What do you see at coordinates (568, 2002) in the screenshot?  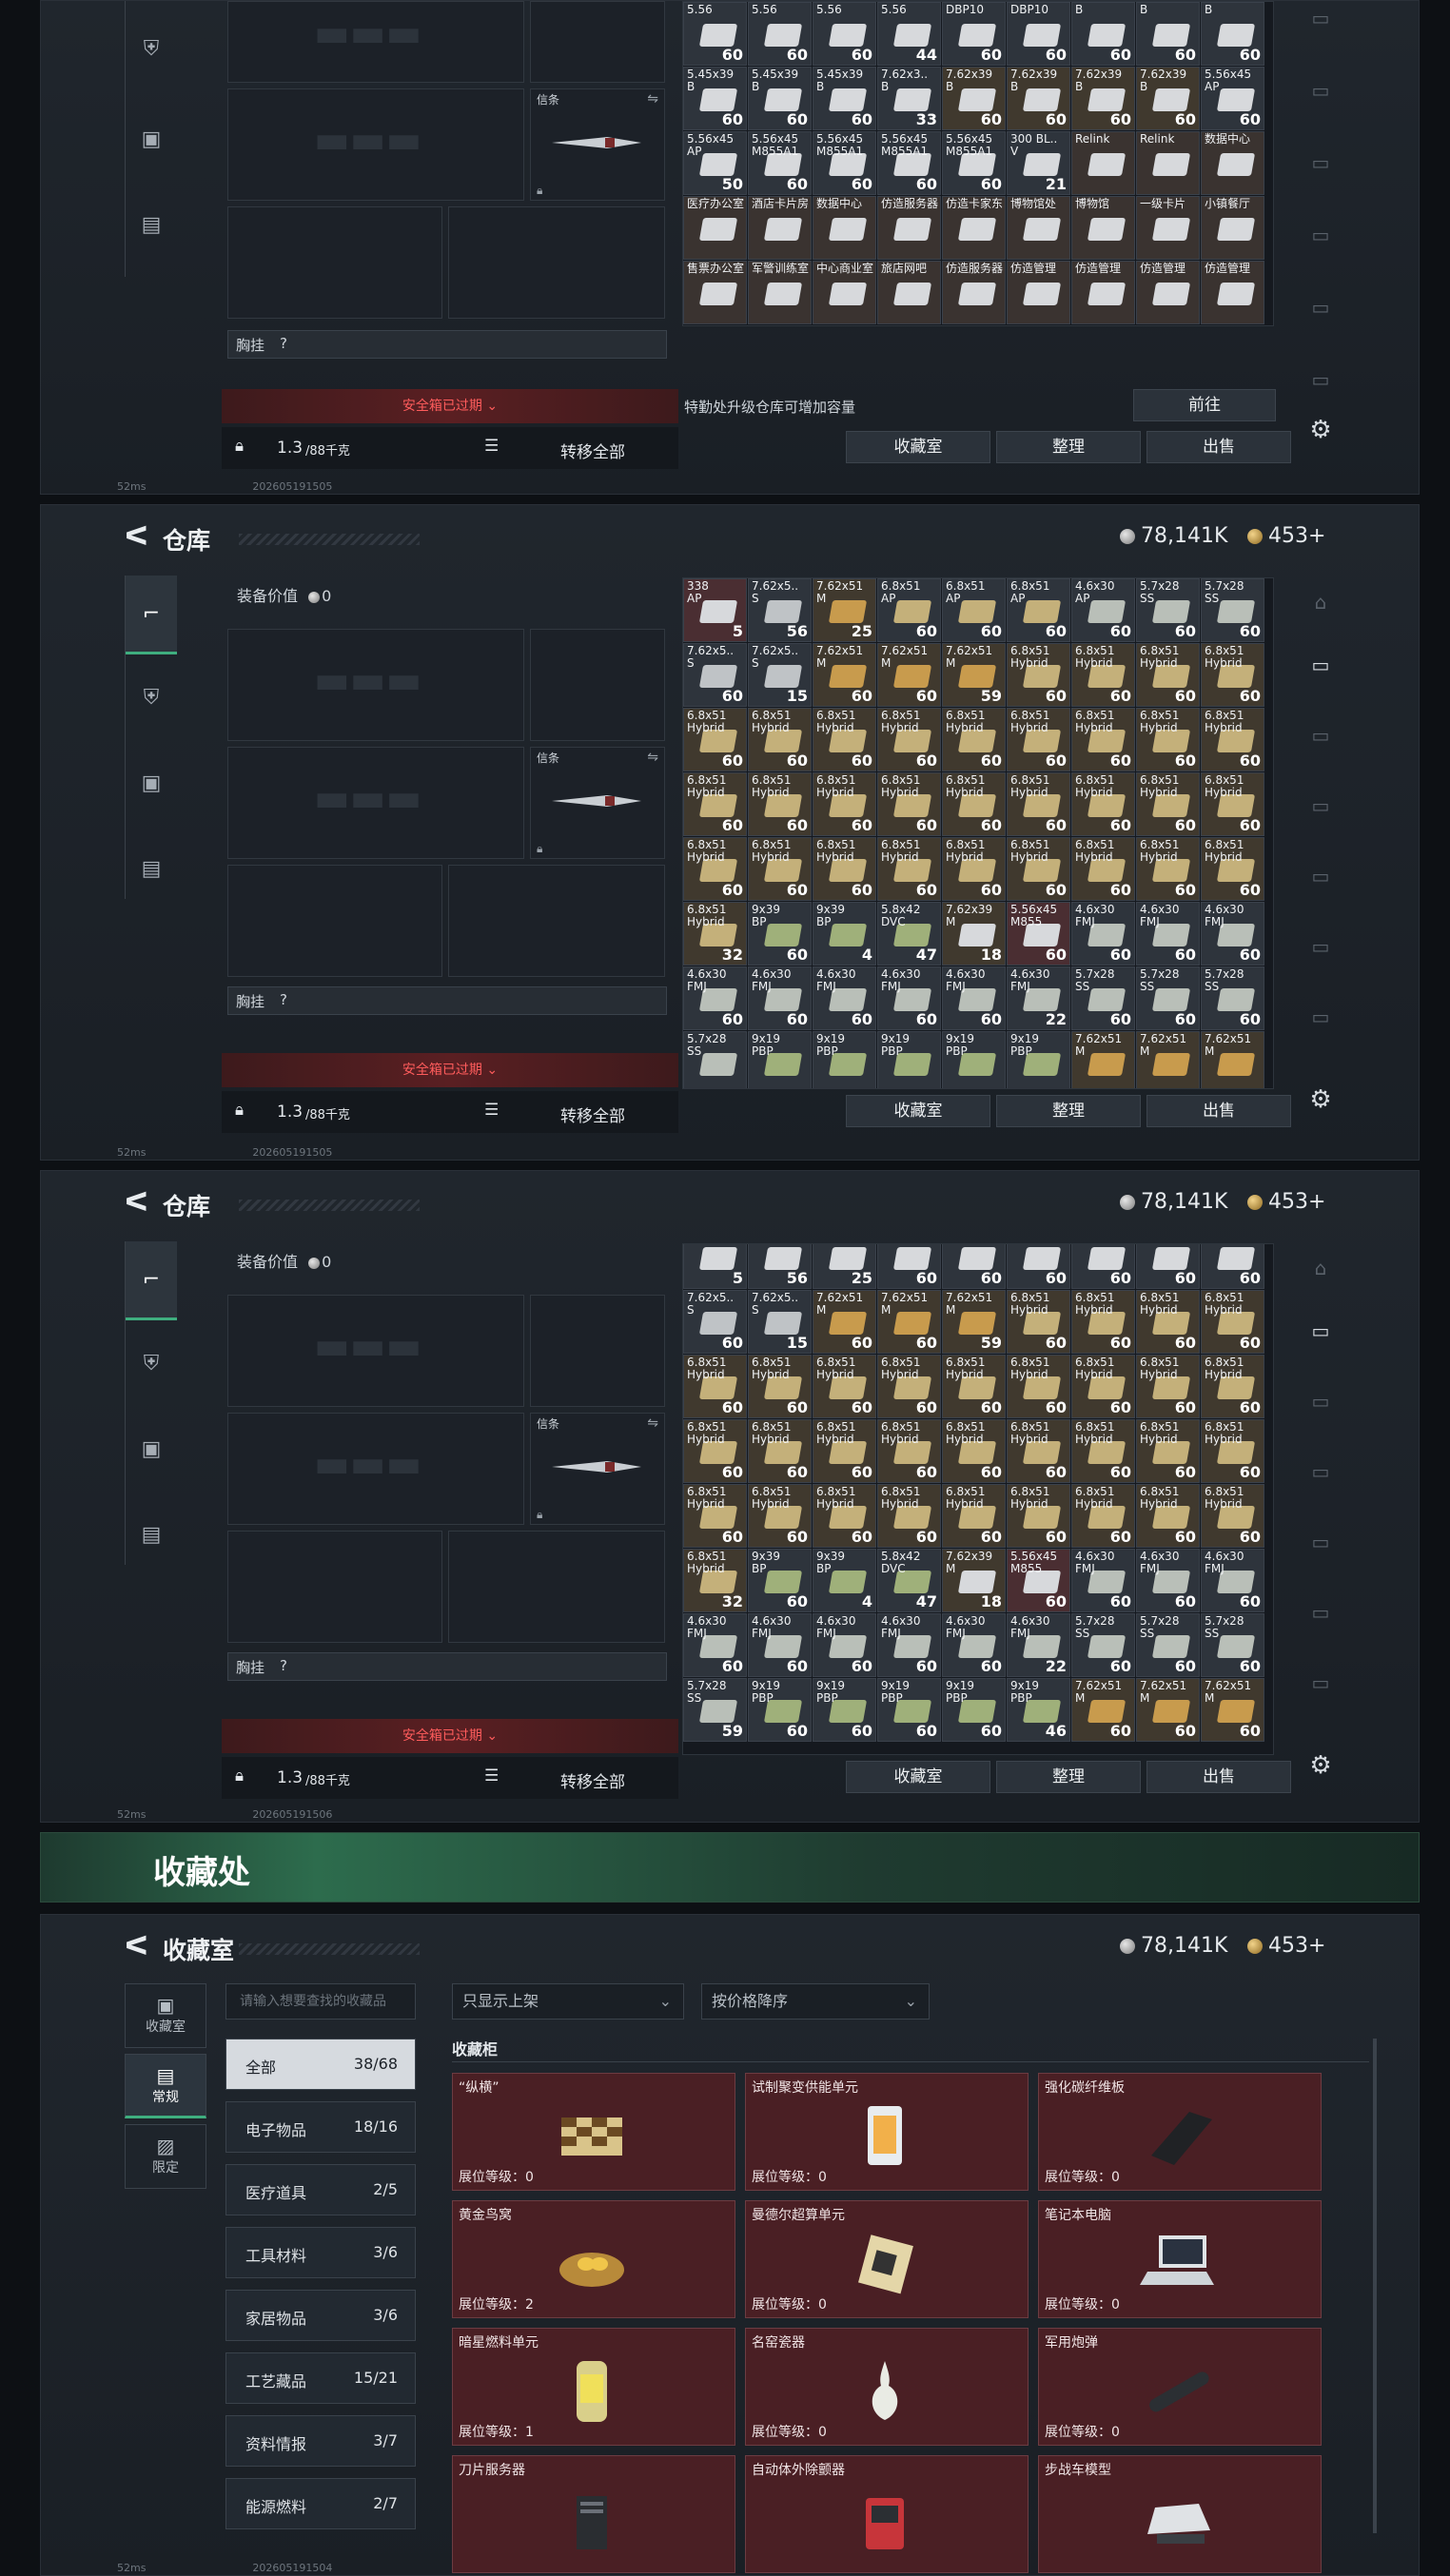 I see `shelf-filter-dropdown: 只显示上架 ⌄` at bounding box center [568, 2002].